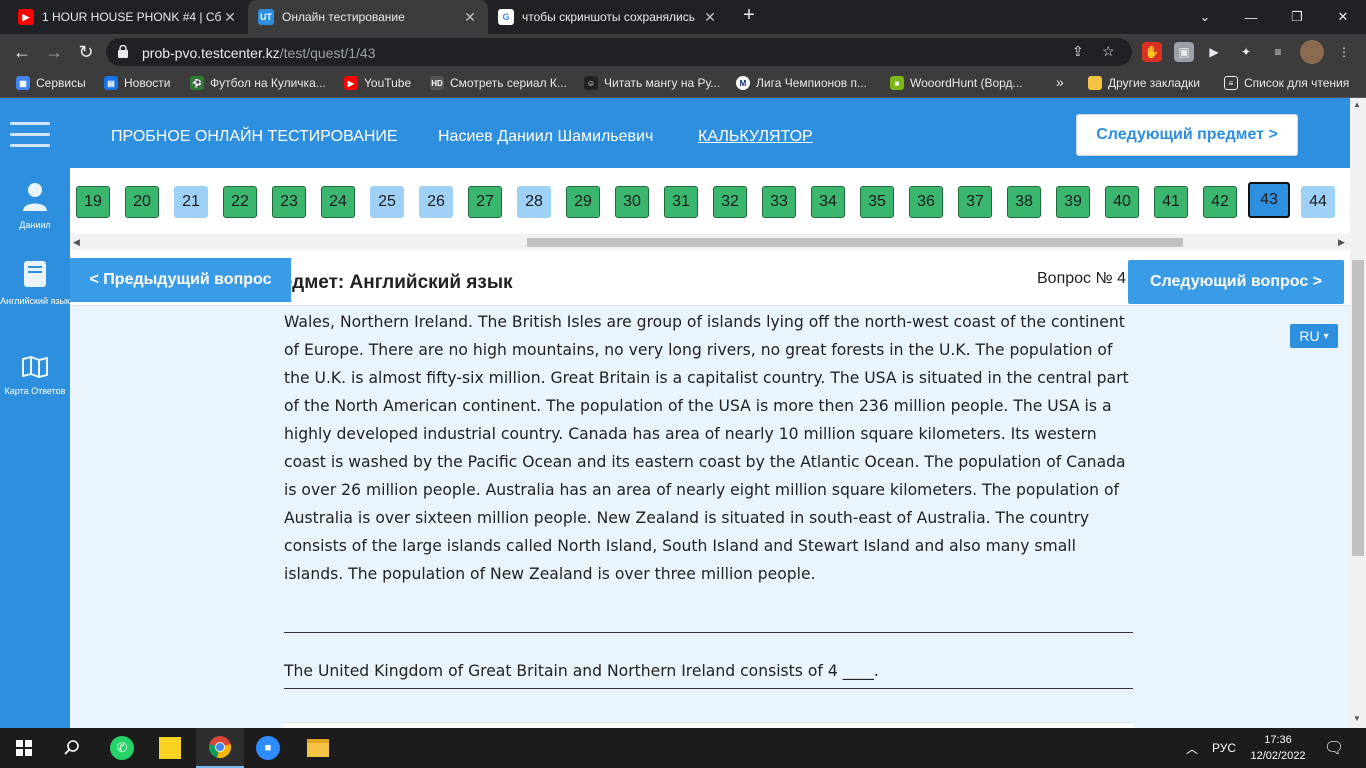  I want to click on bookmark-services: ▦ Сервисы, so click(51, 83).